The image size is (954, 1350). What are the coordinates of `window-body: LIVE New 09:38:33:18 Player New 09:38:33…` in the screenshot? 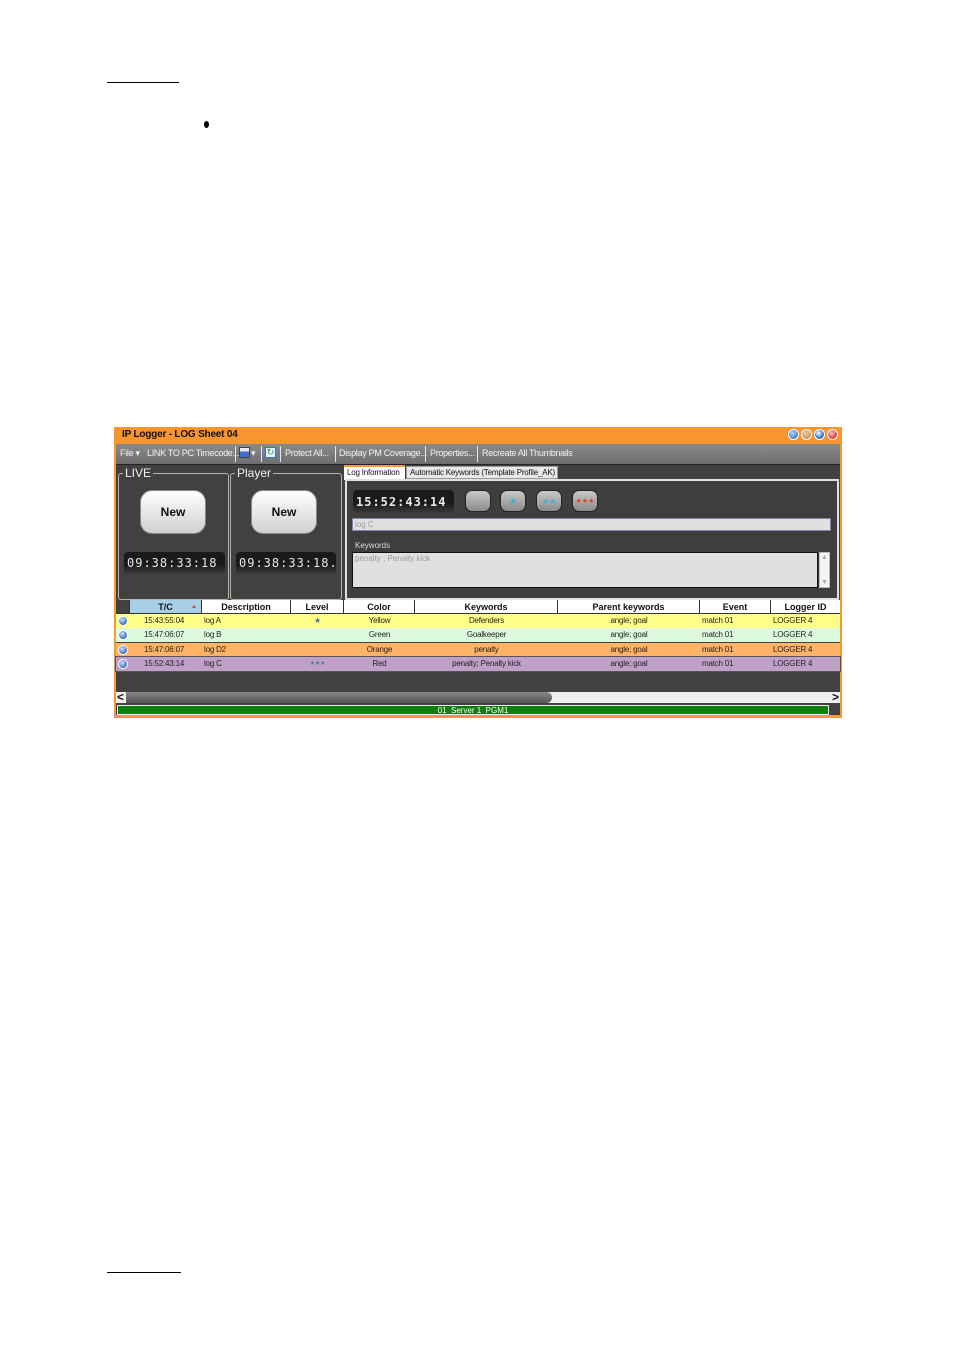 It's located at (478, 590).